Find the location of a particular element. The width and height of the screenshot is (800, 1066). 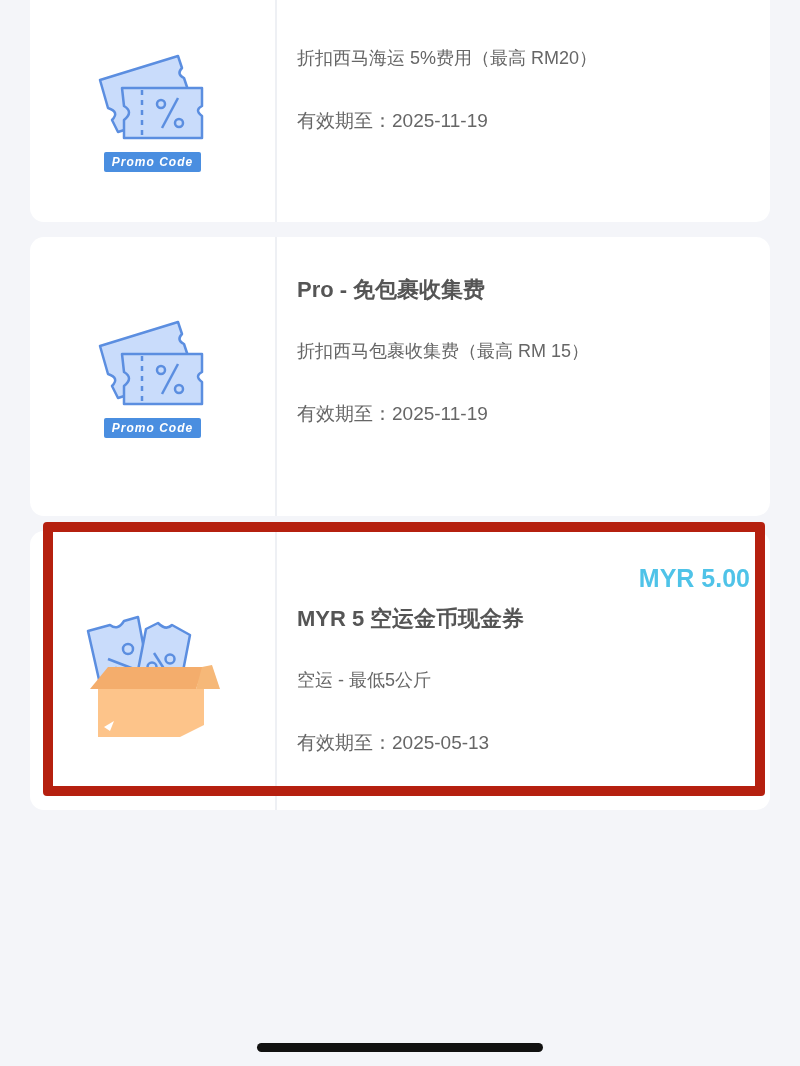

voucher-title: MYR 5 空运金币现金券 is located at coordinates (411, 619).